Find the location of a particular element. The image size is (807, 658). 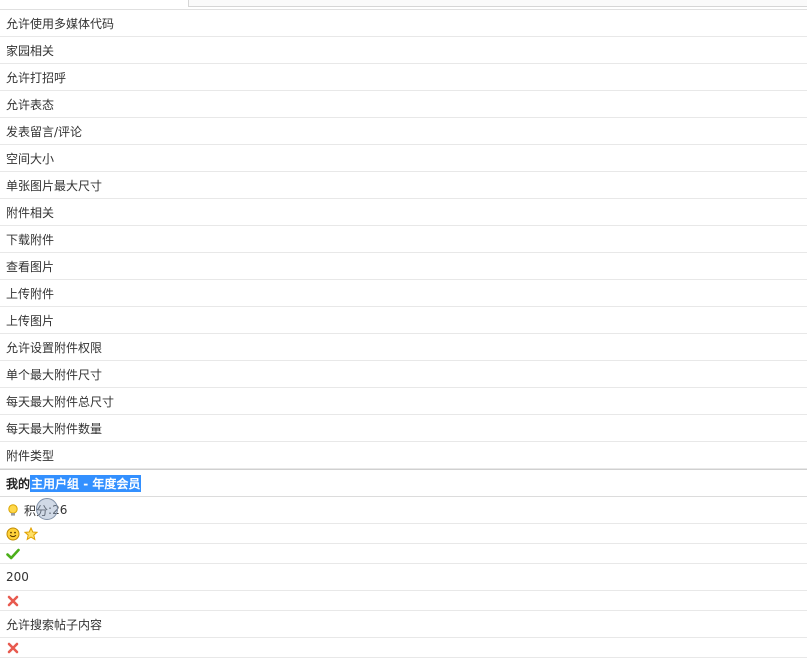

row-label: 上传图片 is located at coordinates (30, 320).